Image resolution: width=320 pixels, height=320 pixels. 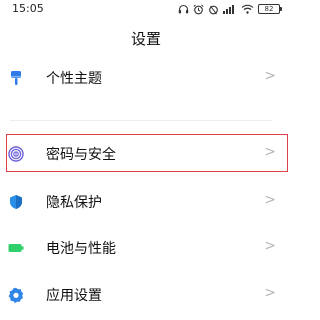 What do you see at coordinates (74, 79) in the screenshot?
I see `settings-item-label: 个性主题` at bounding box center [74, 79].